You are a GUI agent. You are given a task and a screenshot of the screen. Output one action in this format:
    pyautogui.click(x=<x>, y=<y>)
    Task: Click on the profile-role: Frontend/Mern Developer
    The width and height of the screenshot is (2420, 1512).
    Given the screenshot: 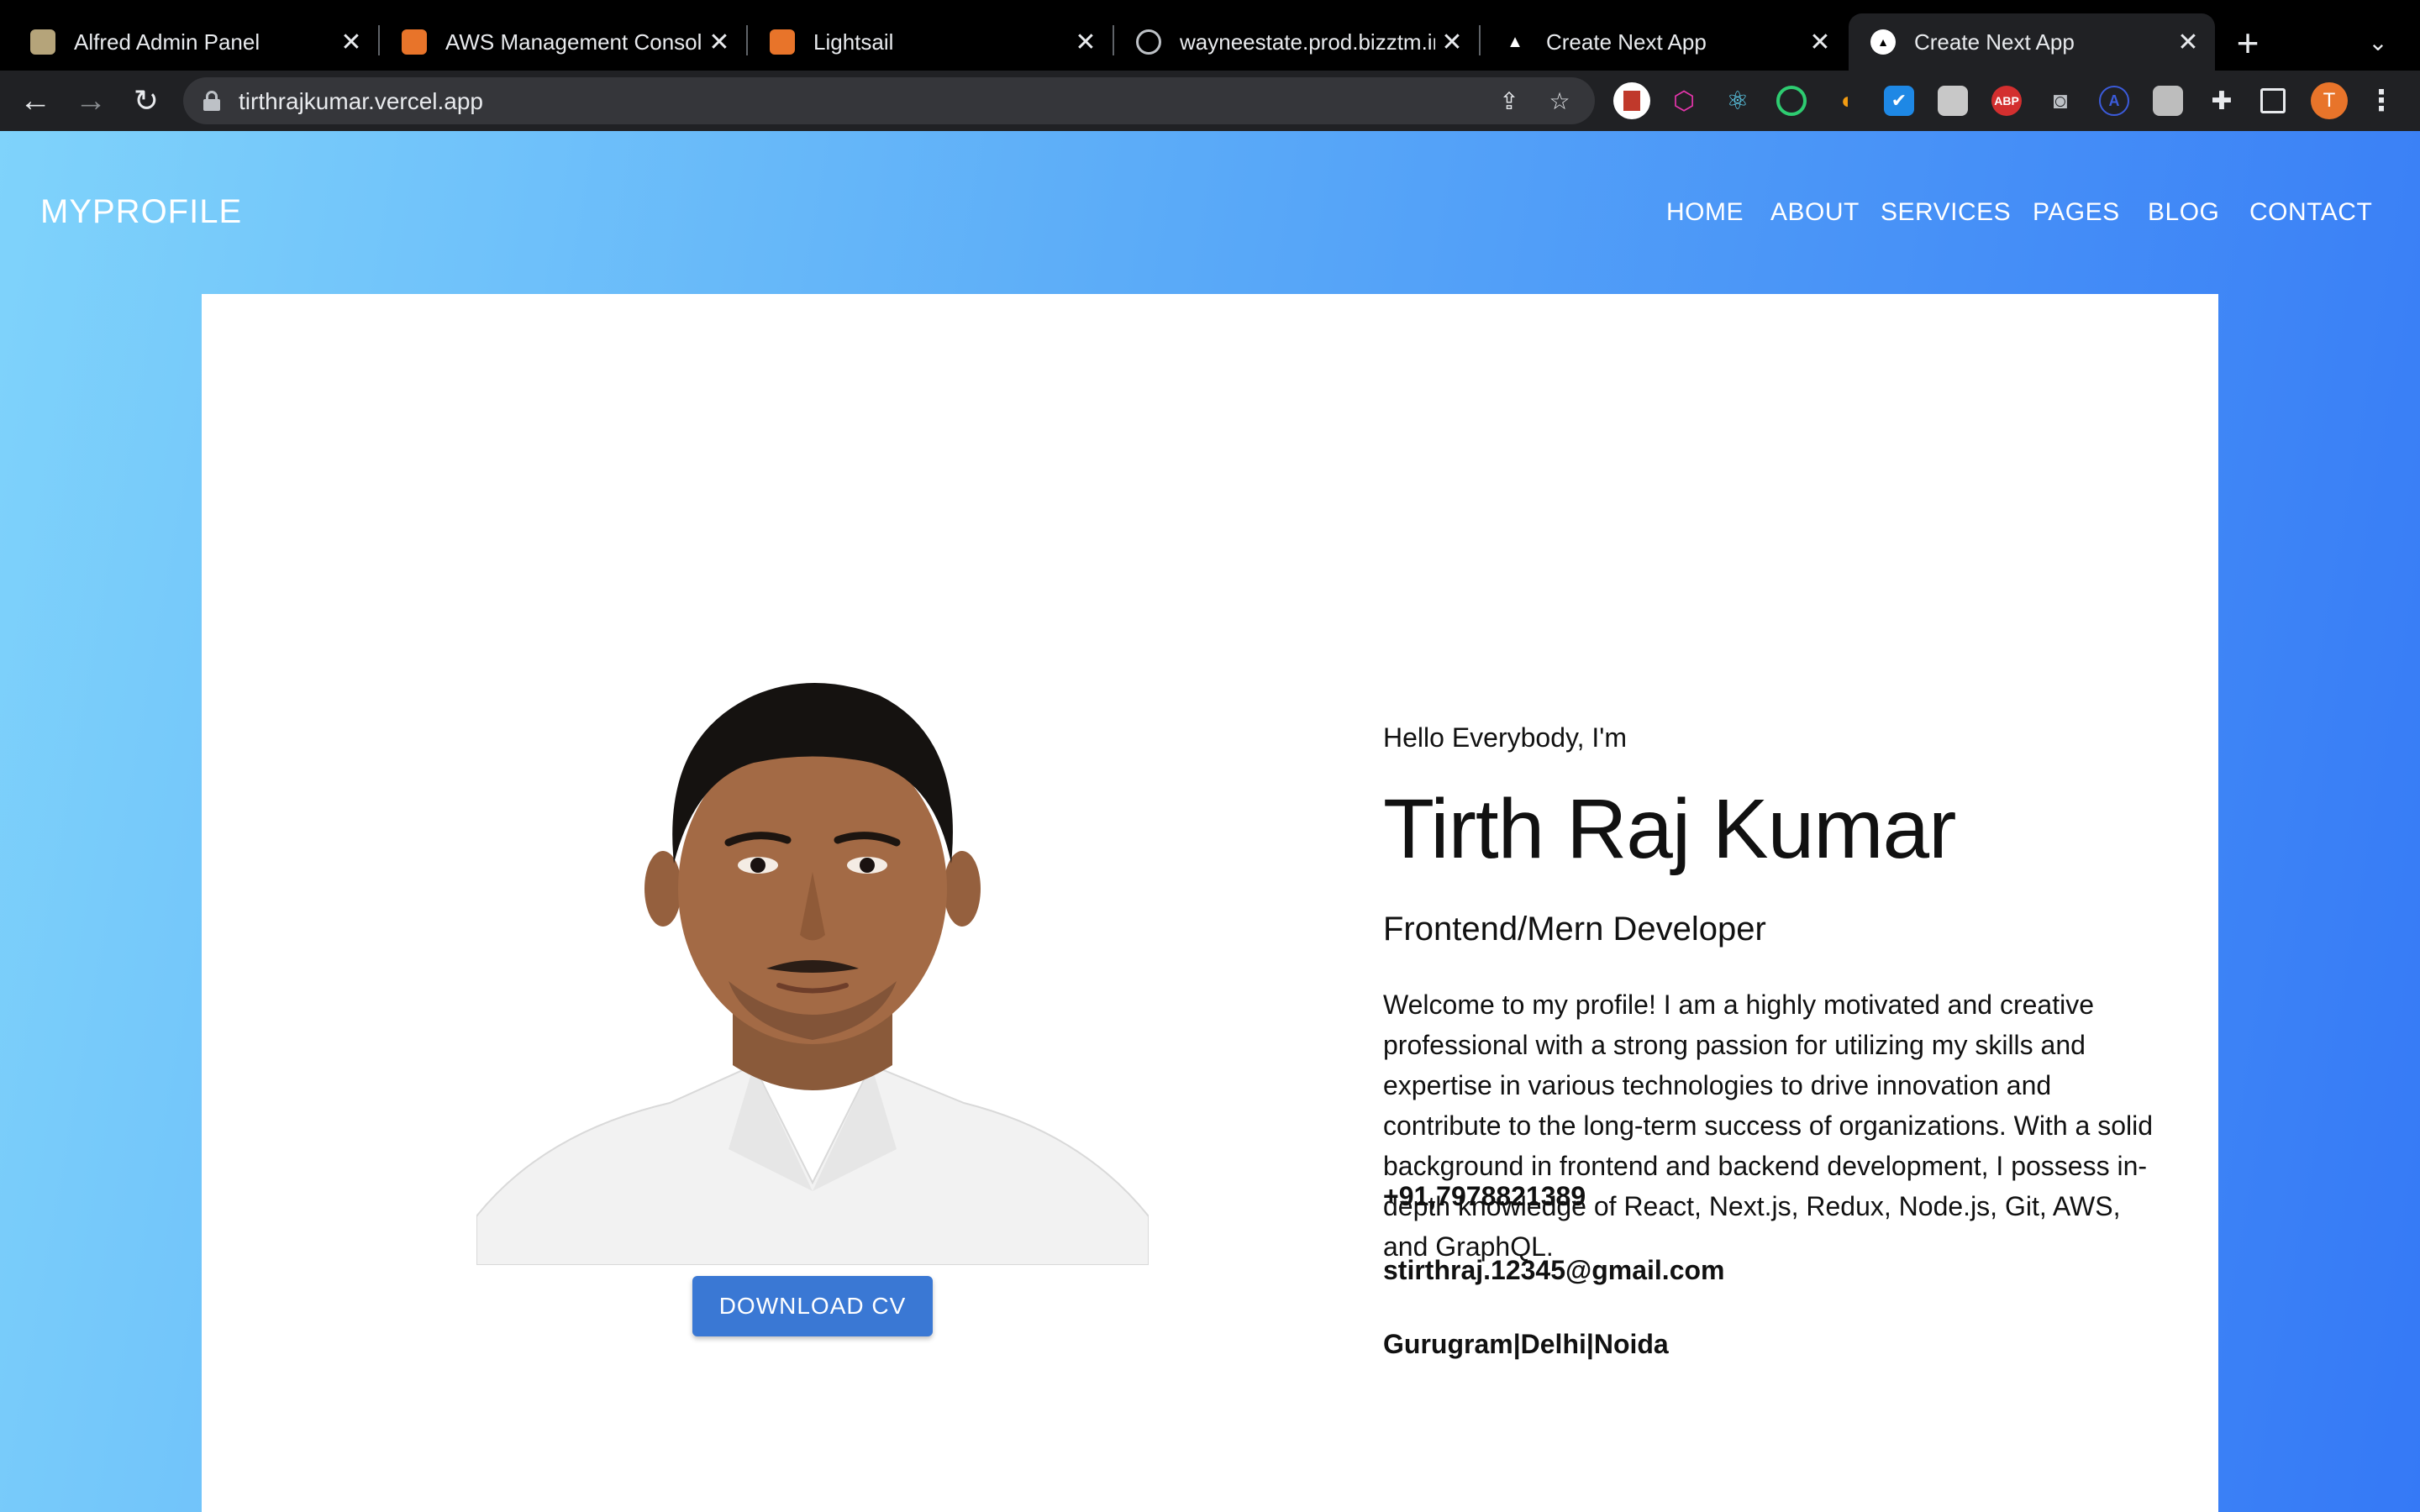 What is the action you would take?
    pyautogui.click(x=1574, y=929)
    